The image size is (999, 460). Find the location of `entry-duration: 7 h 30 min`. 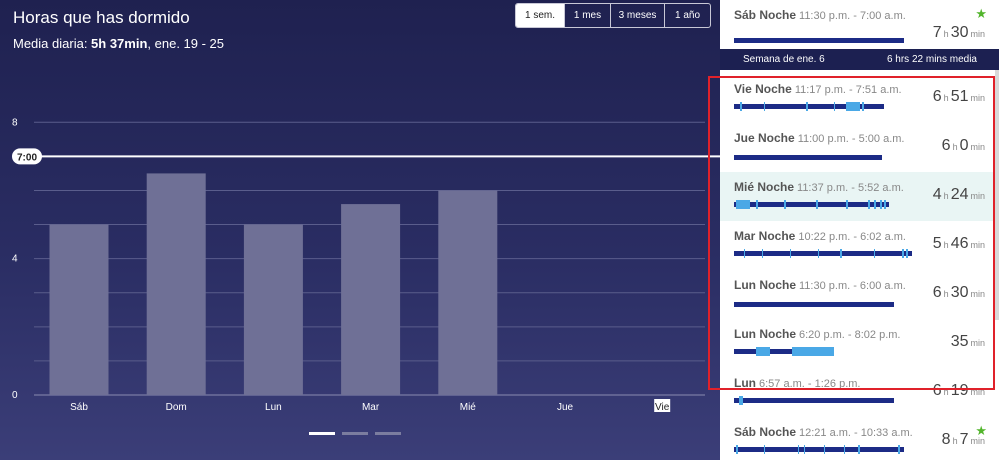

entry-duration: 7 h 30 min is located at coordinates (958, 32).